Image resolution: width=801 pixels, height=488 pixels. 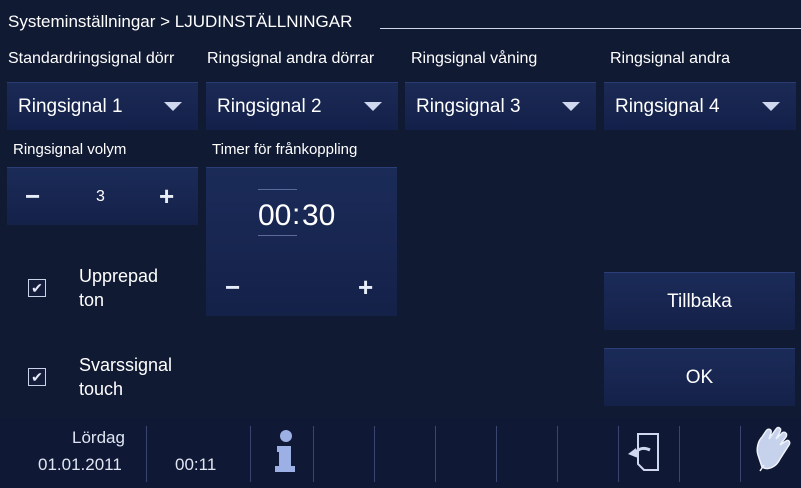 What do you see at coordinates (70, 149) in the screenshot?
I see `volume-label: Ringsignal volym` at bounding box center [70, 149].